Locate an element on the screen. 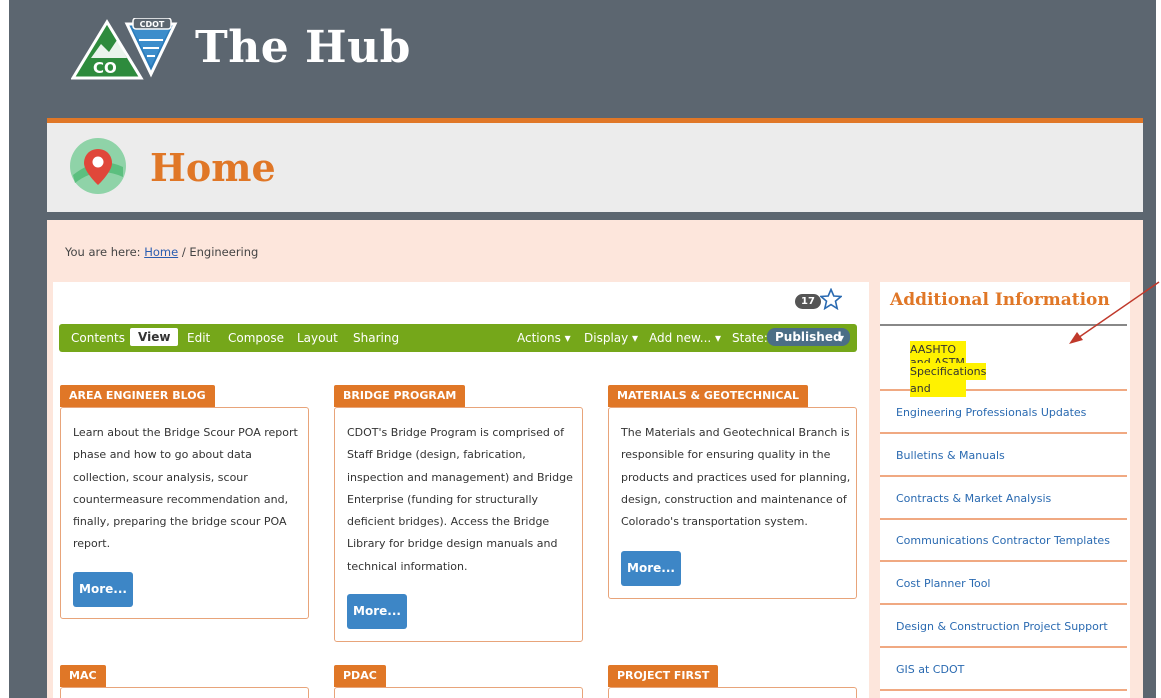 The image size is (1161, 698). breadcrumb-home-link: Home is located at coordinates (161, 252).